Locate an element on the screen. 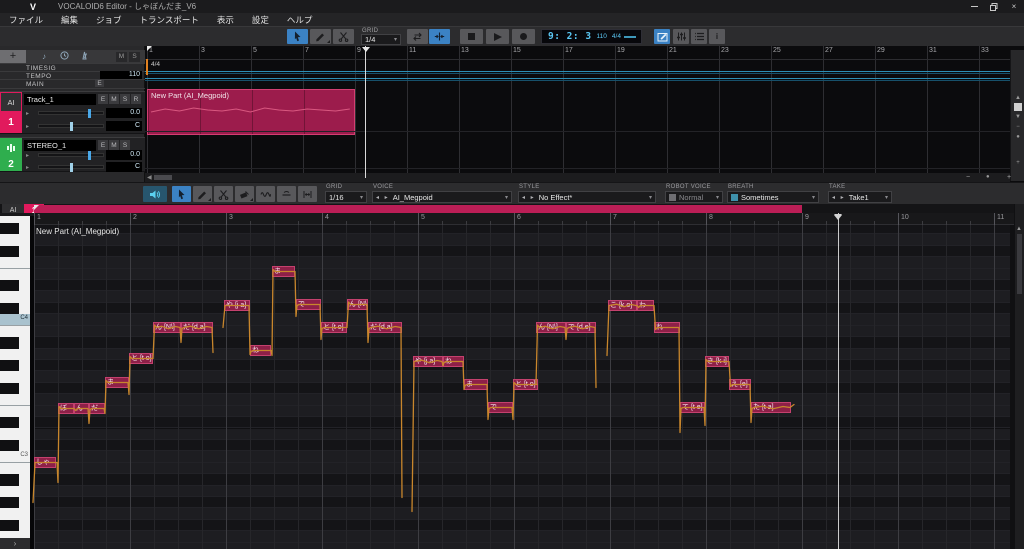  track2-pan-slider is located at coordinates (71, 167).